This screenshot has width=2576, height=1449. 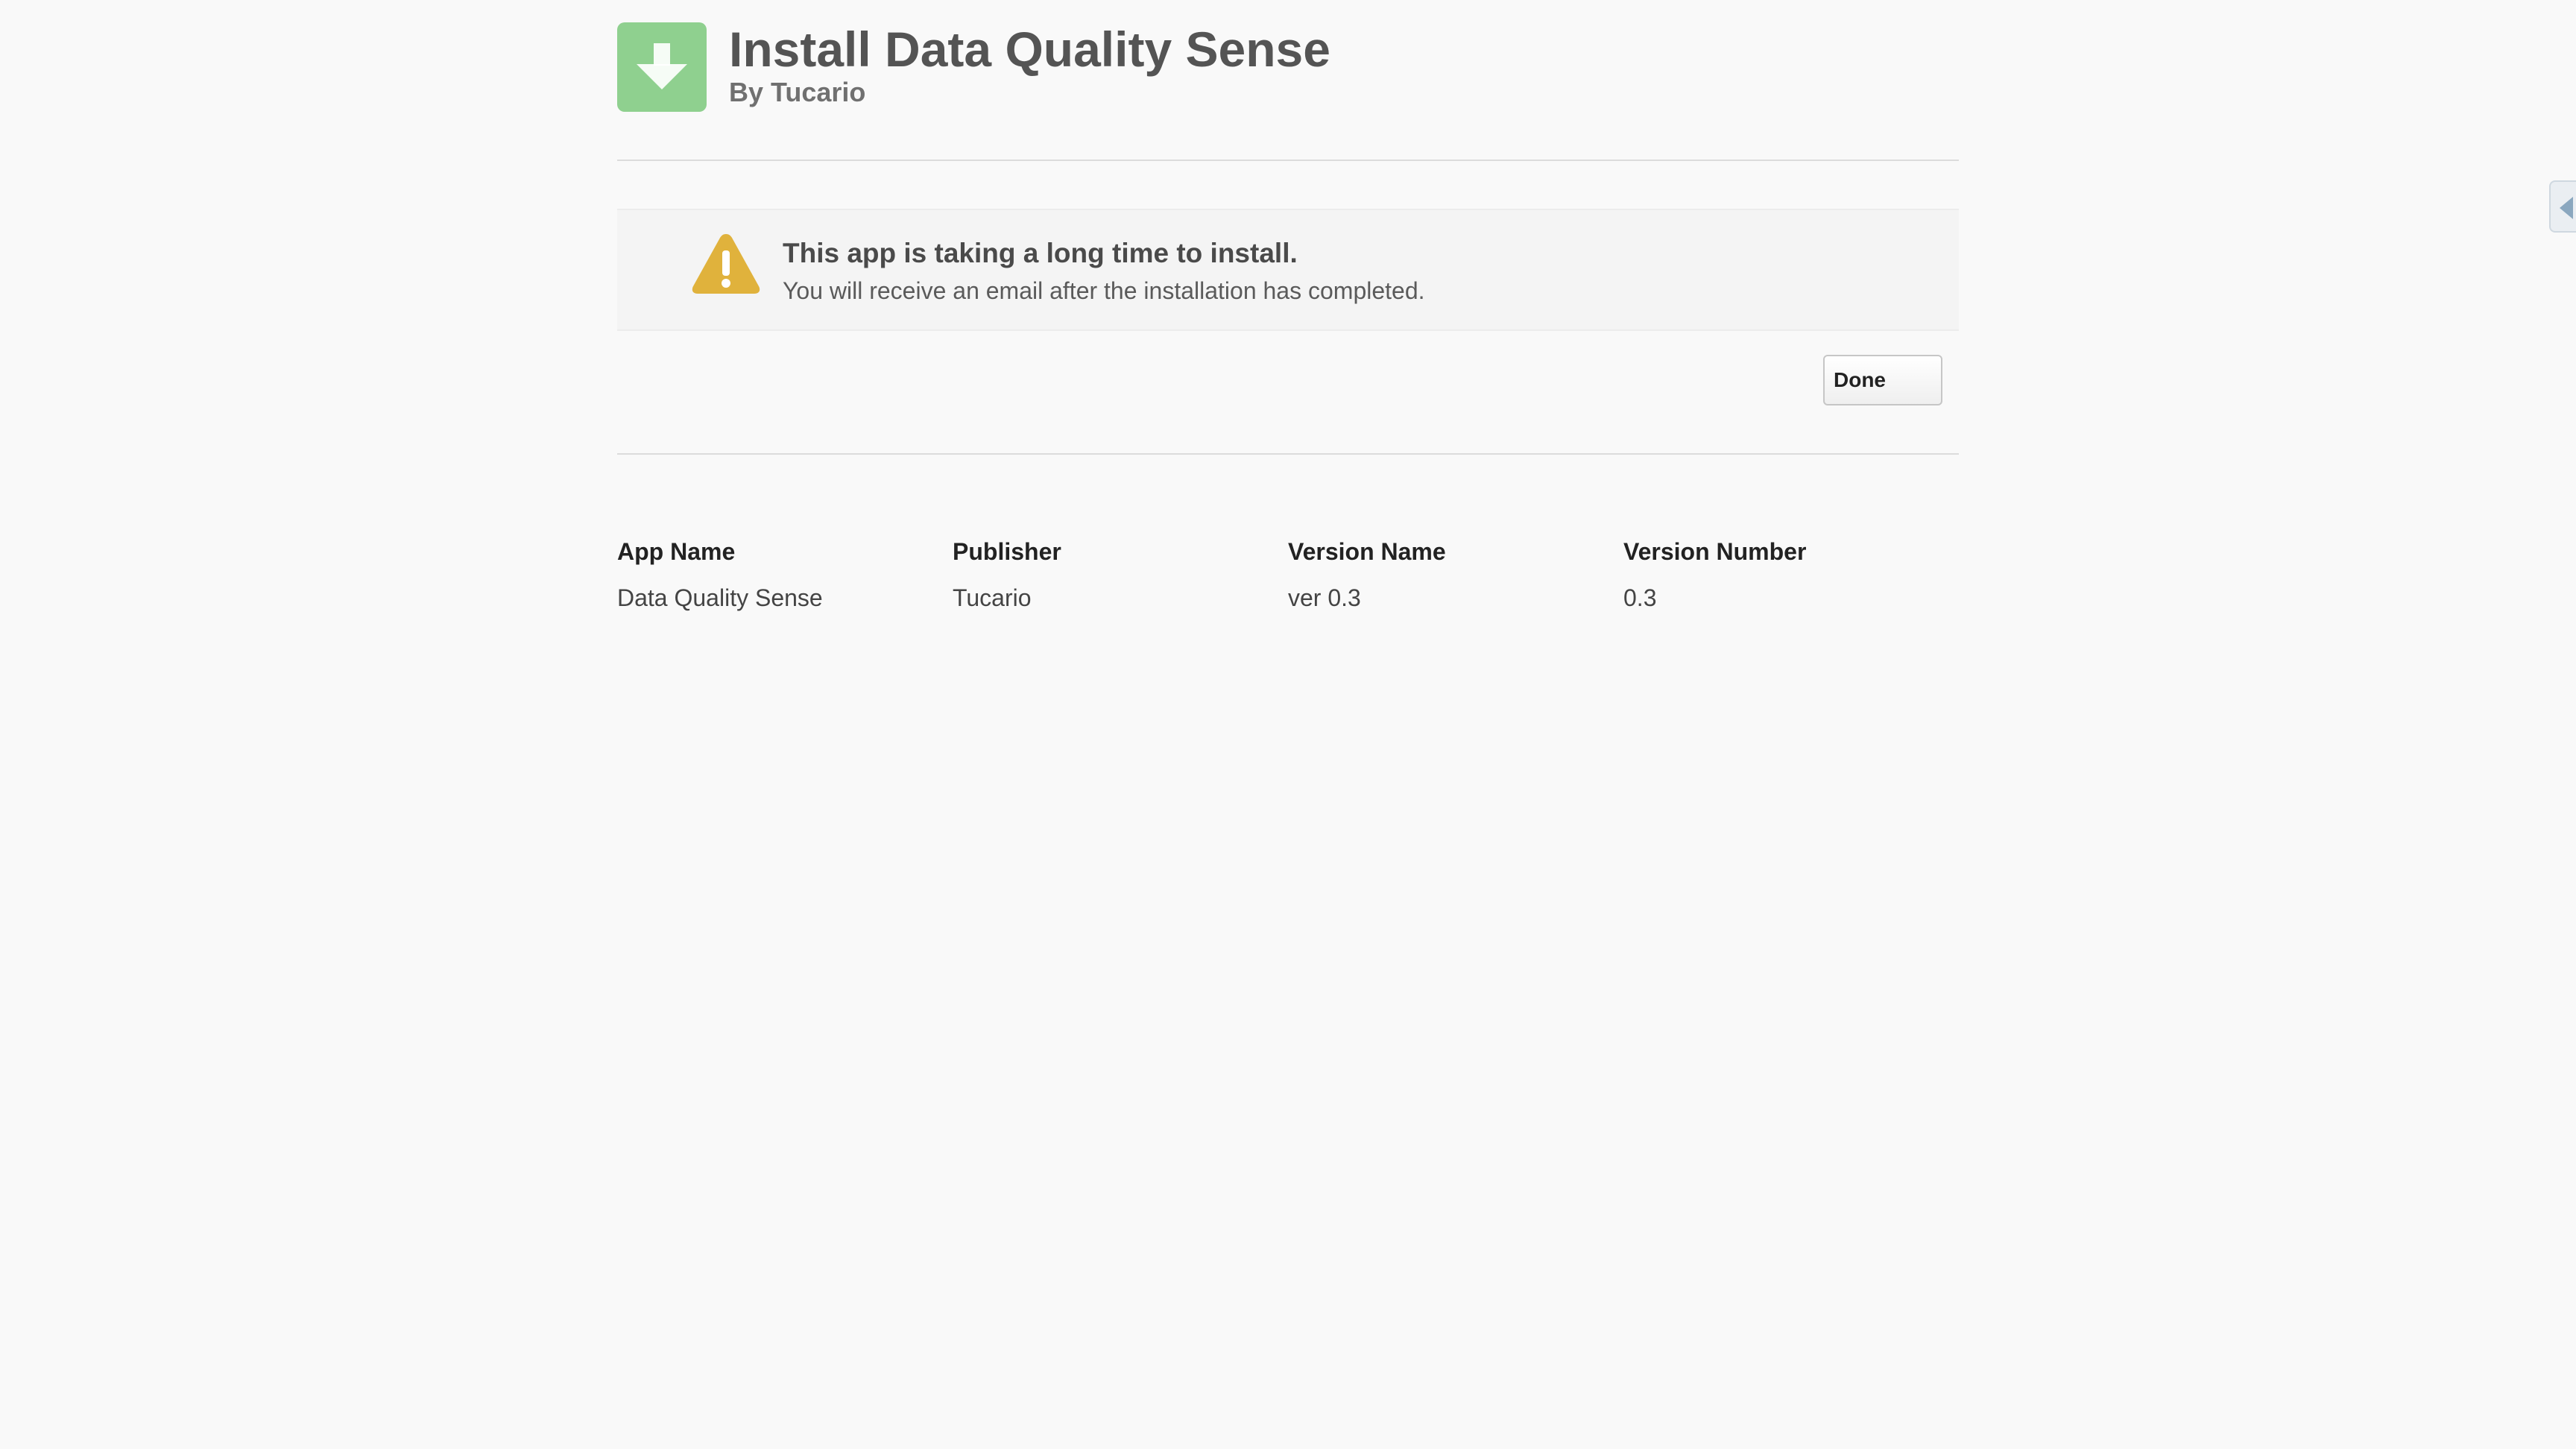 I want to click on column-header-app-name: App Name, so click(x=676, y=551).